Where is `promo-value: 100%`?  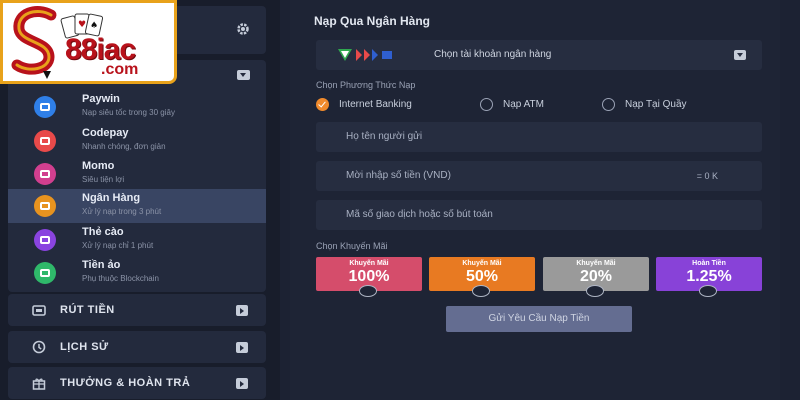 promo-value: 100% is located at coordinates (369, 276).